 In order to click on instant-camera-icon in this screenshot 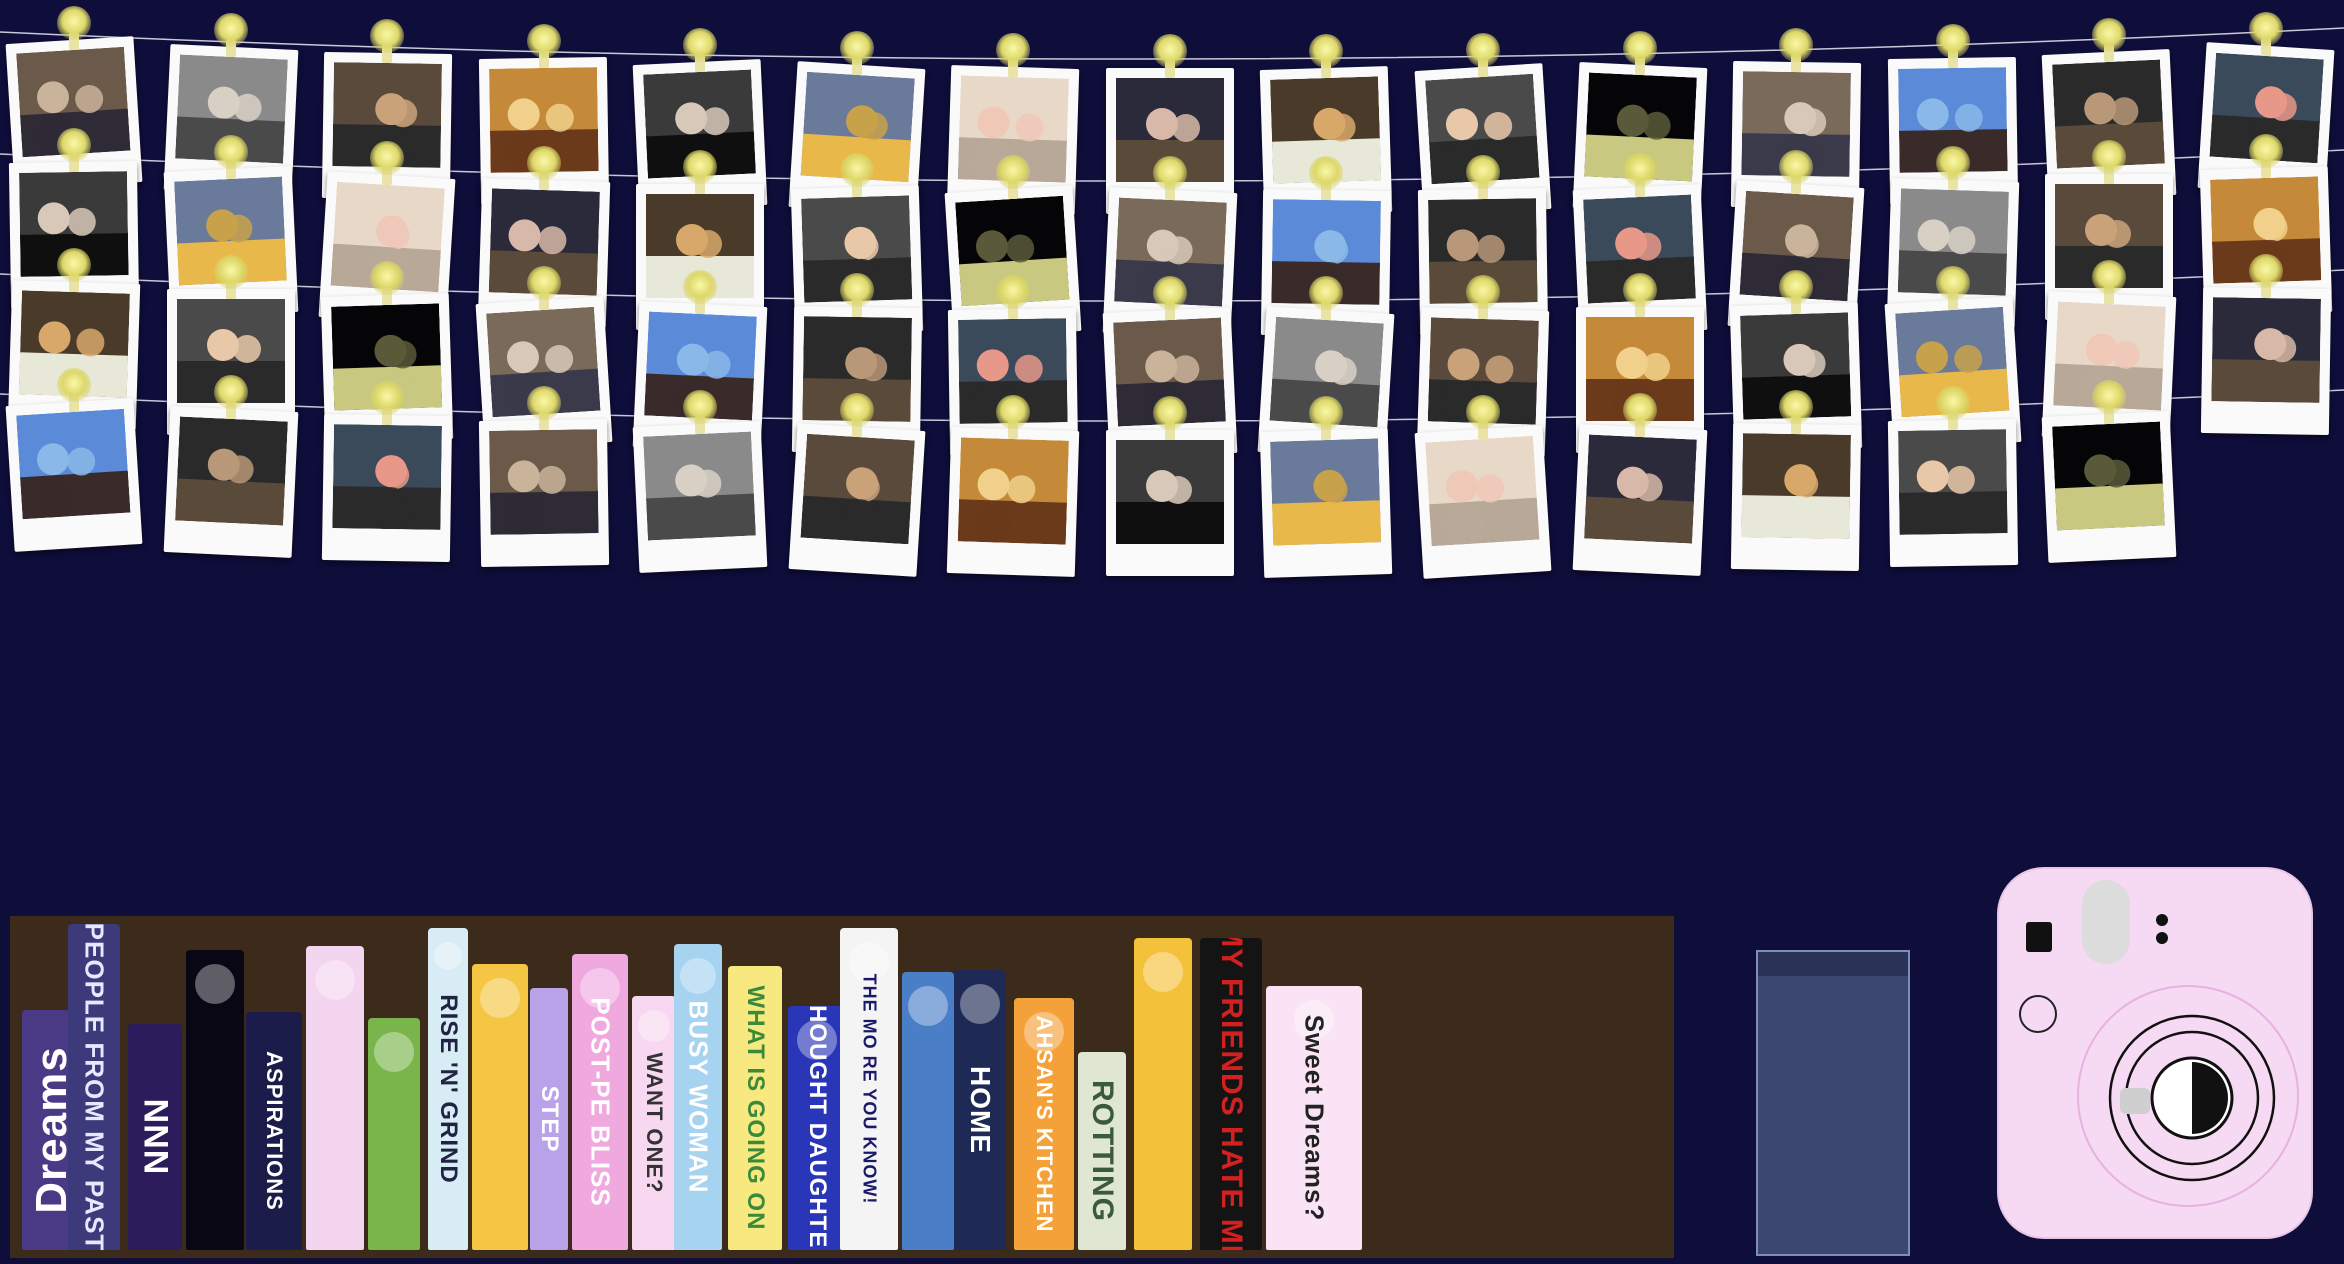, I will do `click(2155, 1053)`.